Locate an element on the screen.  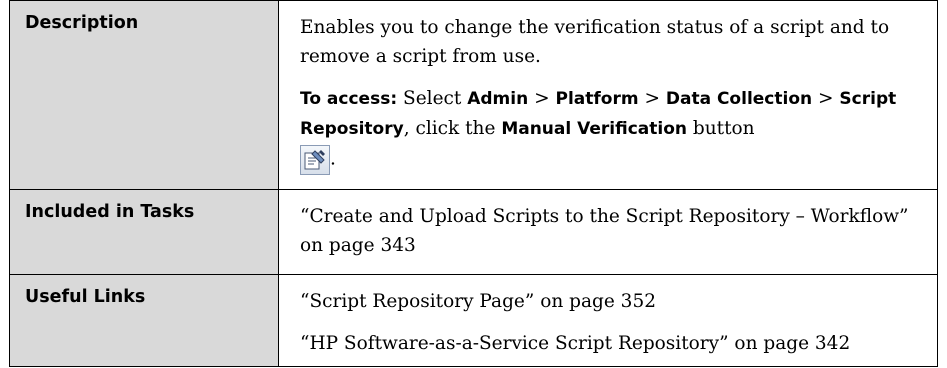
trailing-period: . is located at coordinates (333, 159).